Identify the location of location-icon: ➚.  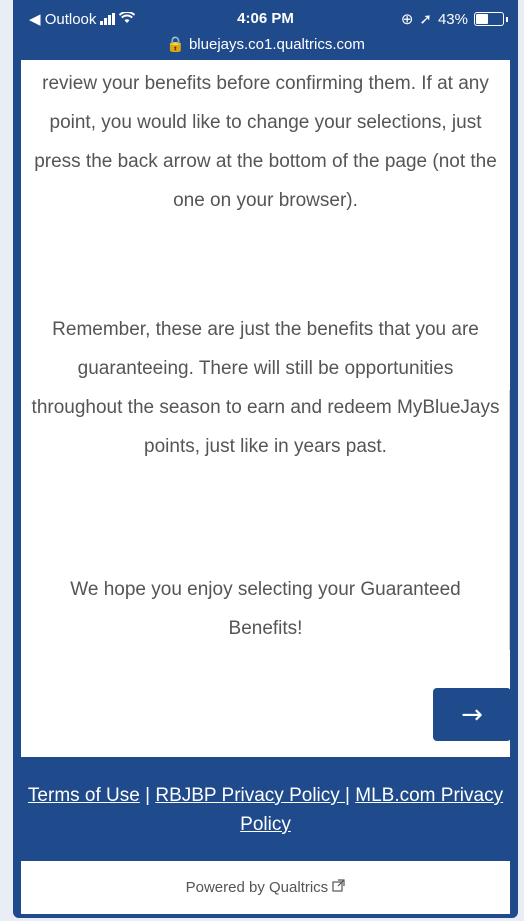
(425, 19).